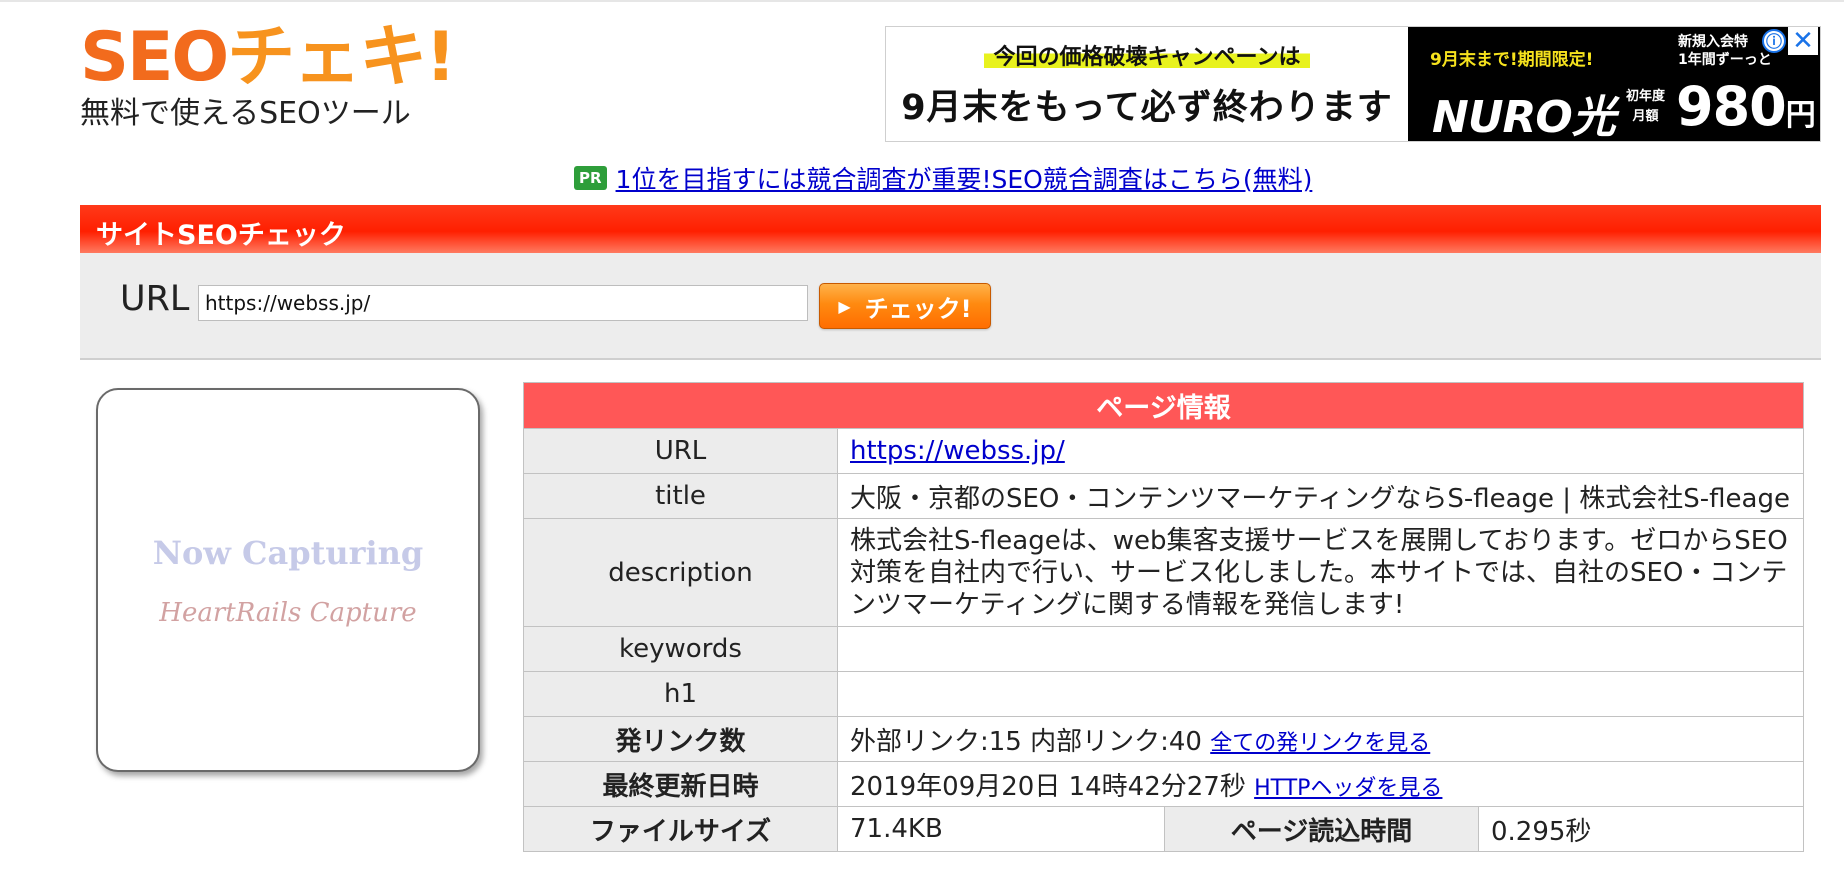 The width and height of the screenshot is (1844, 880). I want to click on loadtime-row-label: ページ読込時間, so click(1321, 829).